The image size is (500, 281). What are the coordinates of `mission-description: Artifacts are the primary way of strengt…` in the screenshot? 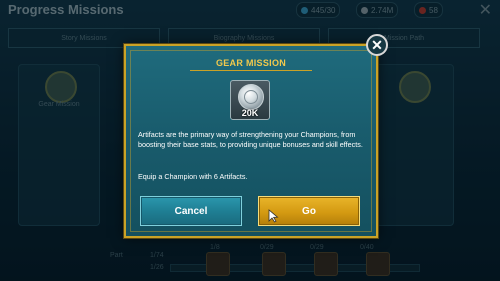 It's located at (250, 139).